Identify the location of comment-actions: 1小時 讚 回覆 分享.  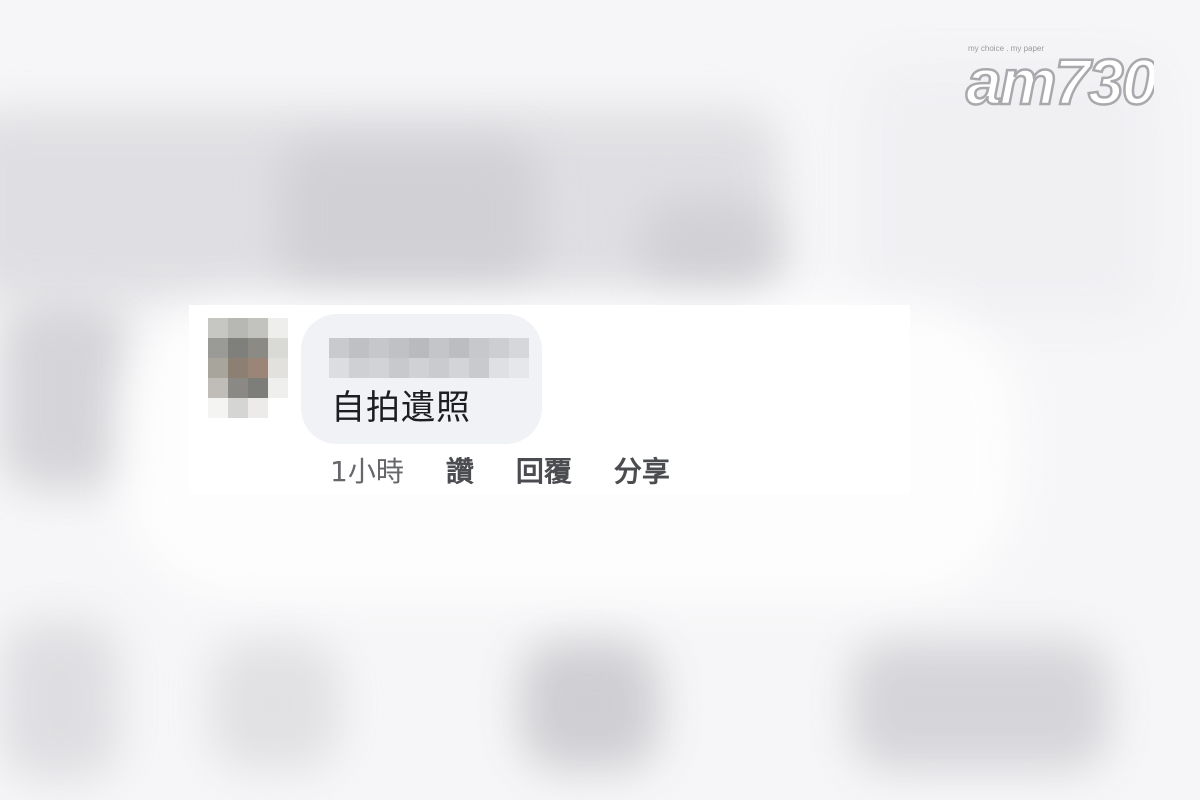
(521, 470).